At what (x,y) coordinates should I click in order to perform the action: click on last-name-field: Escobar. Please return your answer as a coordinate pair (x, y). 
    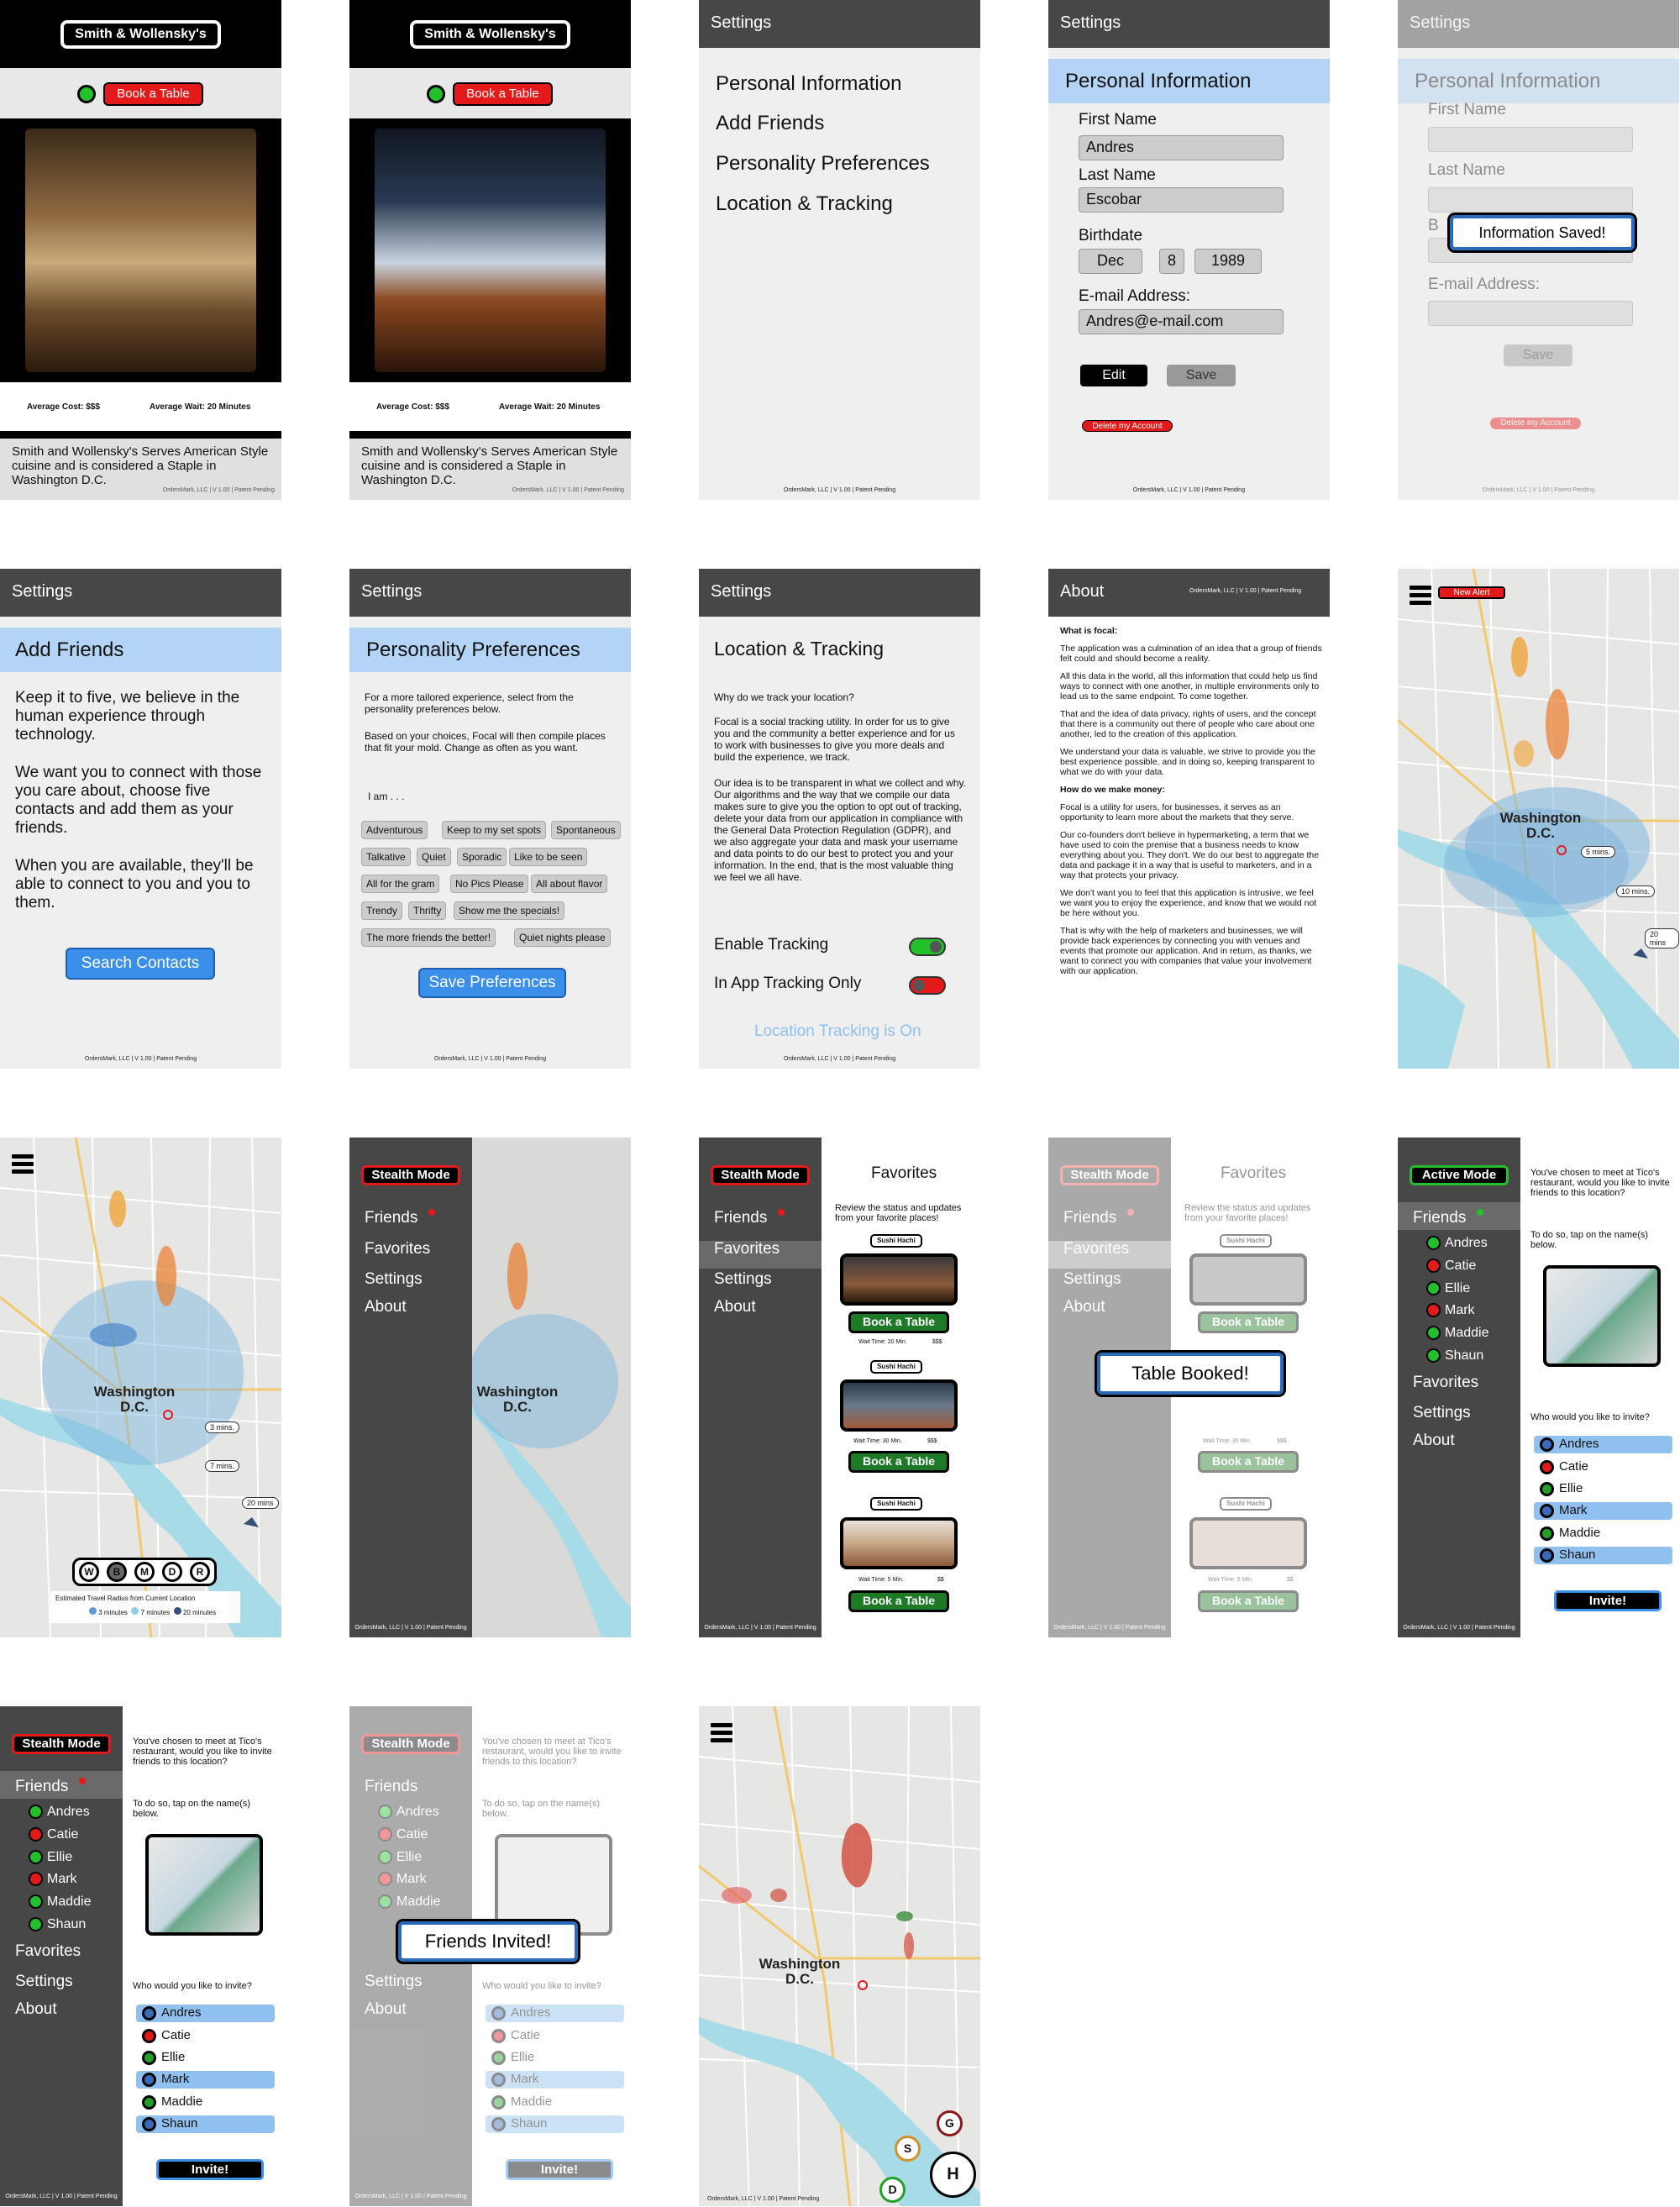
    Looking at the image, I should click on (1181, 200).